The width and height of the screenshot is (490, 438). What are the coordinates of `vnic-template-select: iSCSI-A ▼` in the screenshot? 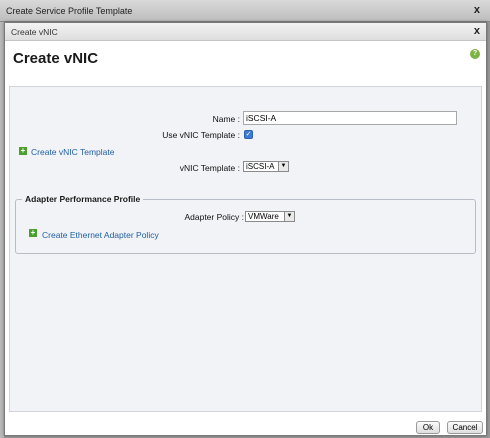 It's located at (266, 166).